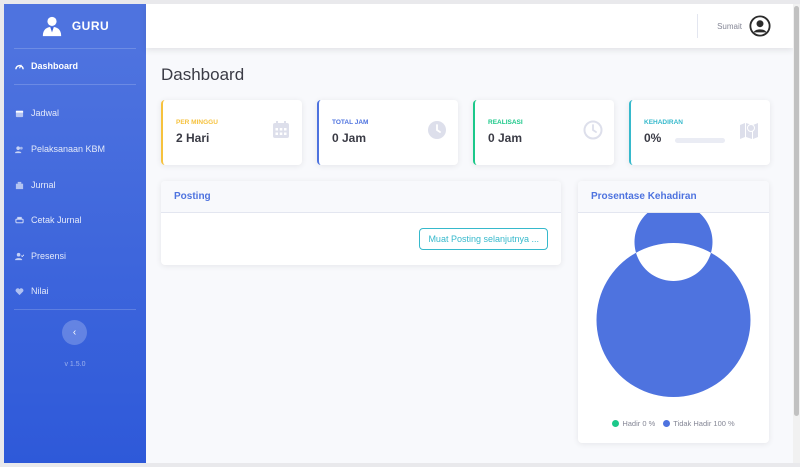  I want to click on tachometer-icon, so click(19, 66).